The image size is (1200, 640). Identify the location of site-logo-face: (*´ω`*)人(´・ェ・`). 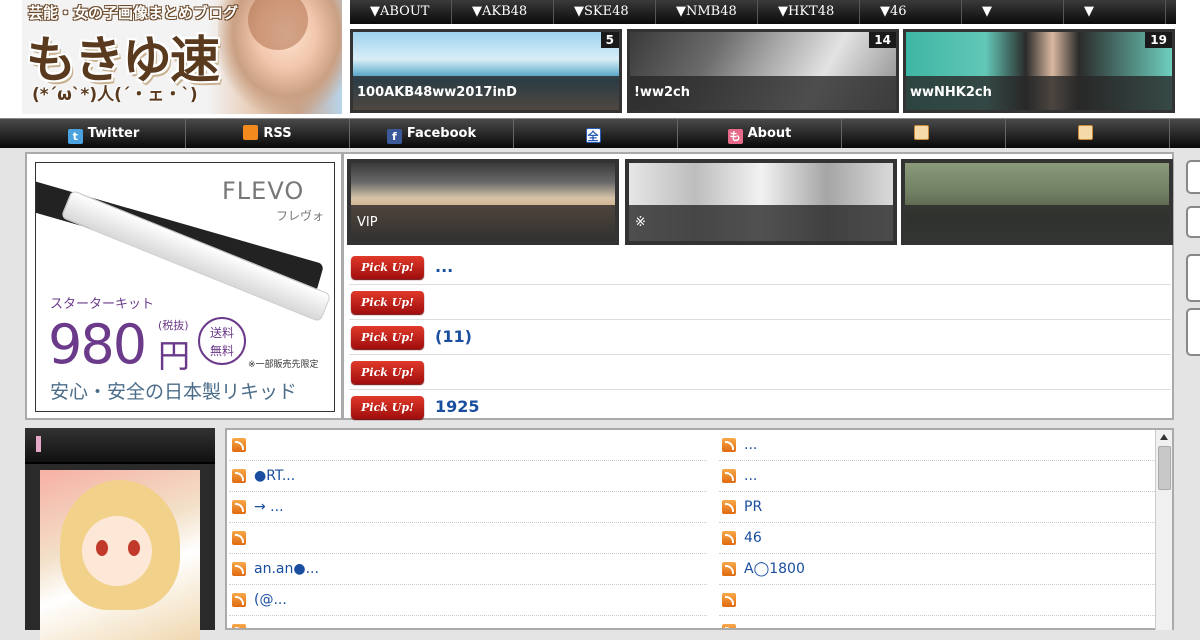
(115, 95).